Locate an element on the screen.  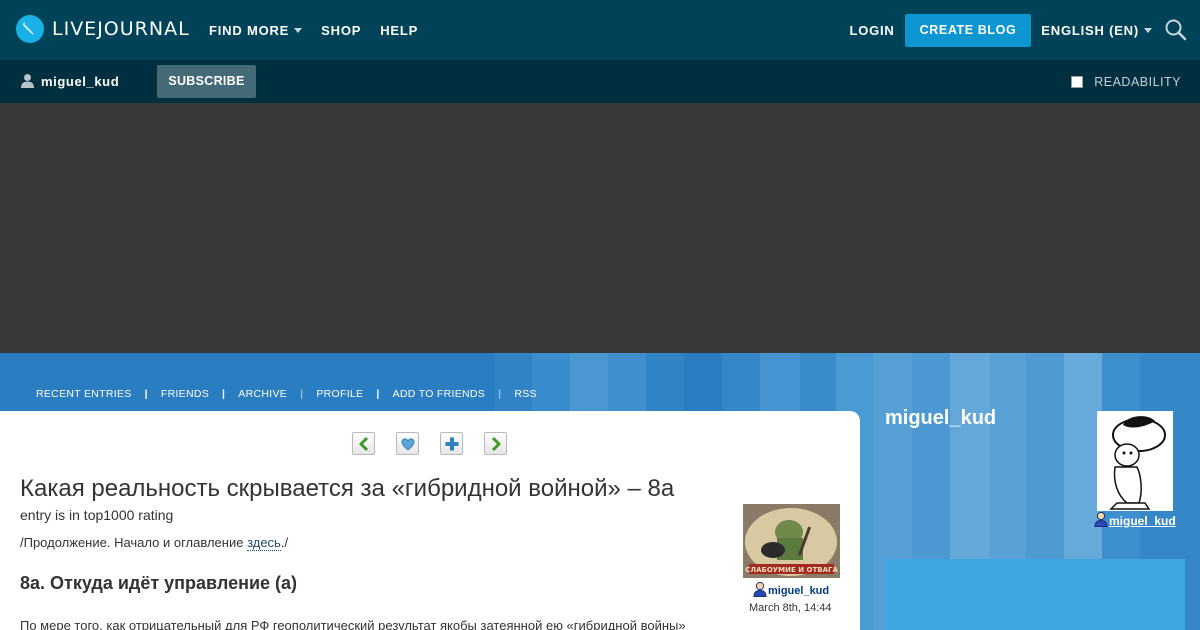
readability-label: READABILITY is located at coordinates (1137, 81).